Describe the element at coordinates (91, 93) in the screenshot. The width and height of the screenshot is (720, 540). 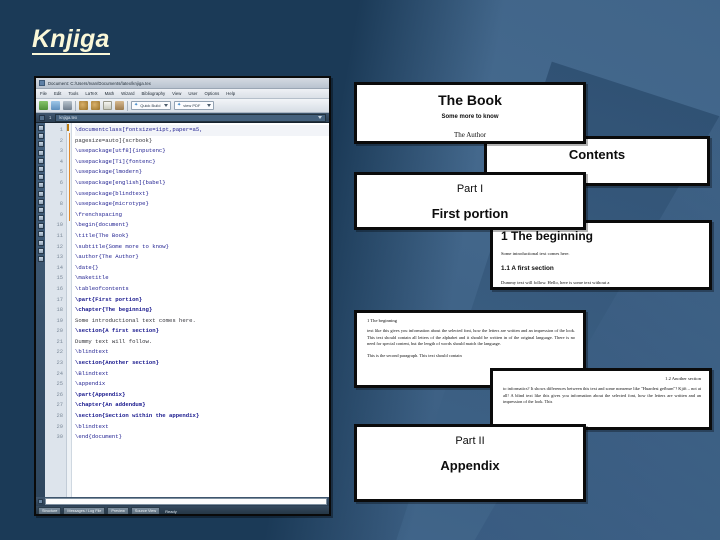
I see `menu-item-latex: LaTeX` at that location.